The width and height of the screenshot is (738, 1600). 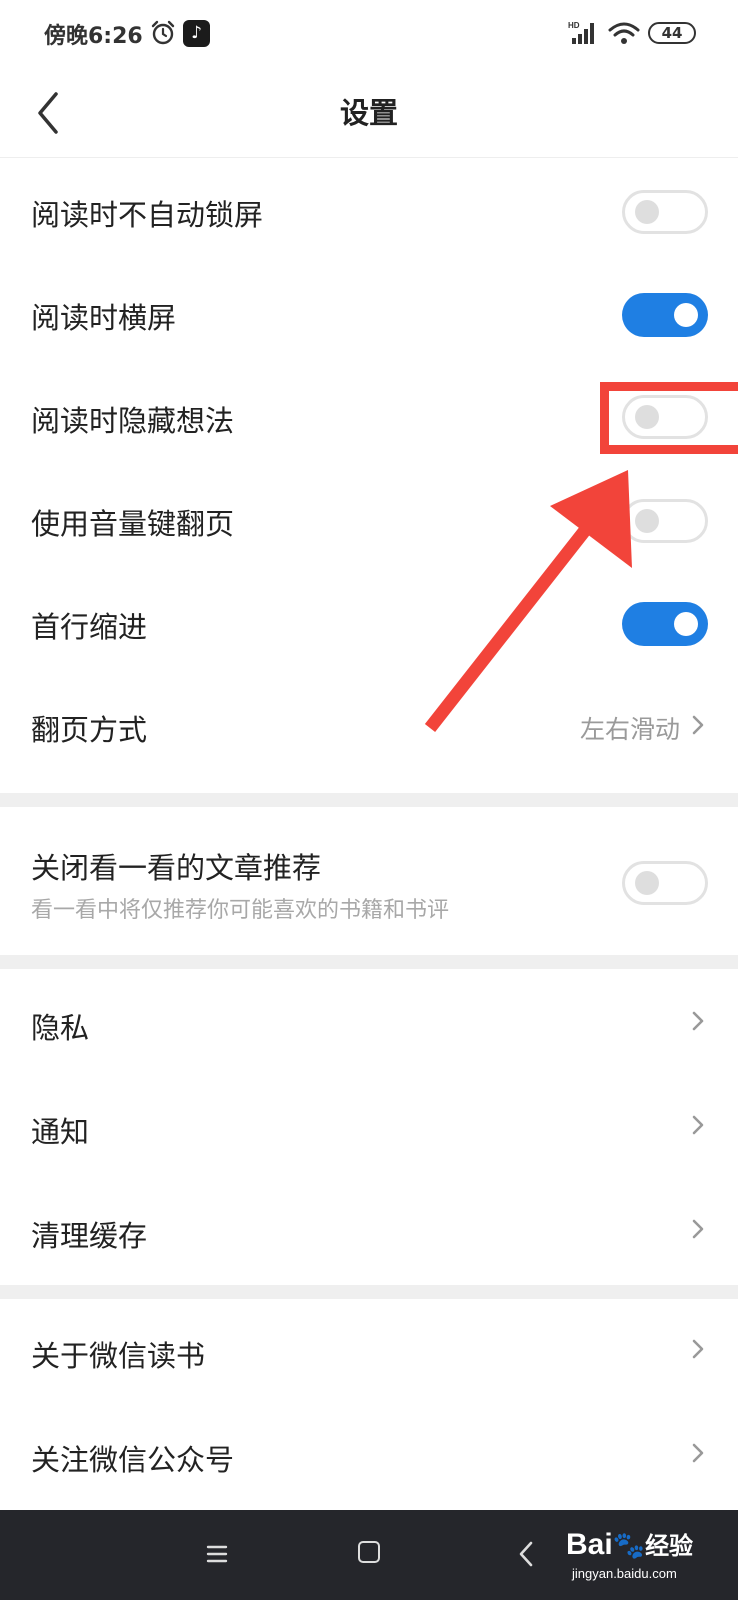 I want to click on menu-label: 清理缓存, so click(x=89, y=1236).